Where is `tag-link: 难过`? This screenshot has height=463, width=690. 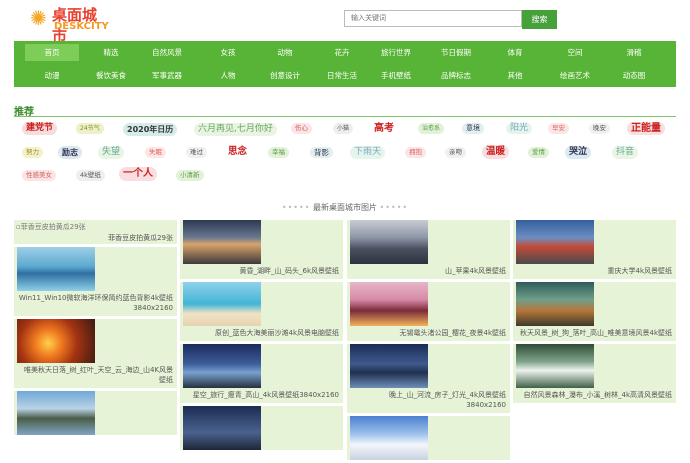 tag-link: 难过 is located at coordinates (196, 152).